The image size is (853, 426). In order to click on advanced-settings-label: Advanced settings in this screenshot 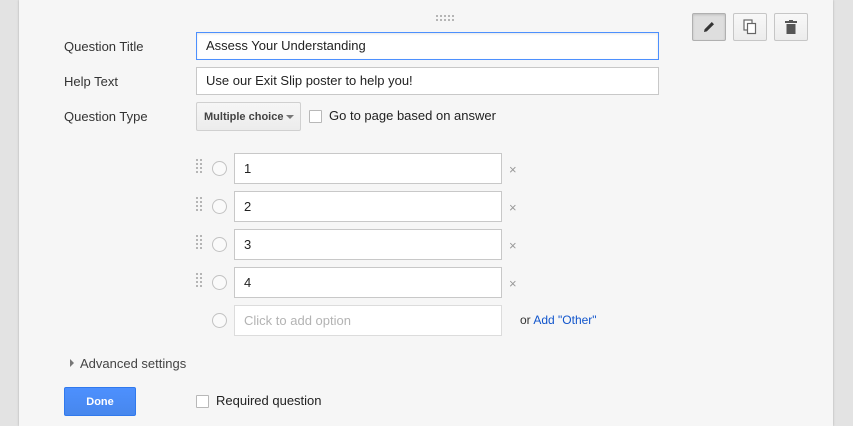, I will do `click(133, 363)`.